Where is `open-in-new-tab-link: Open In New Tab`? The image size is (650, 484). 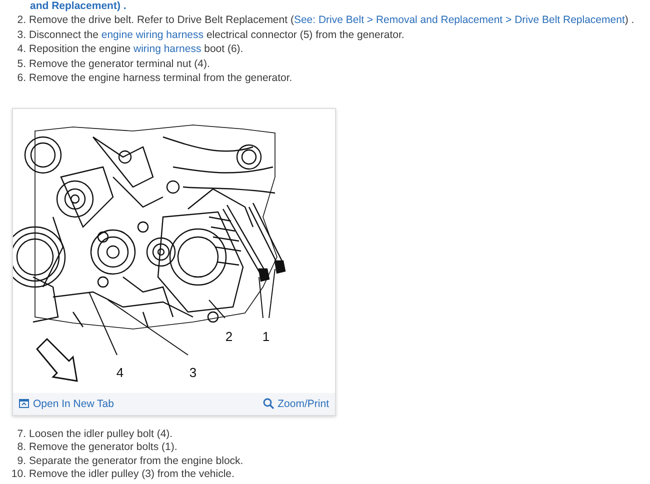
open-in-new-tab-link: Open In New Tab is located at coordinates (66, 404).